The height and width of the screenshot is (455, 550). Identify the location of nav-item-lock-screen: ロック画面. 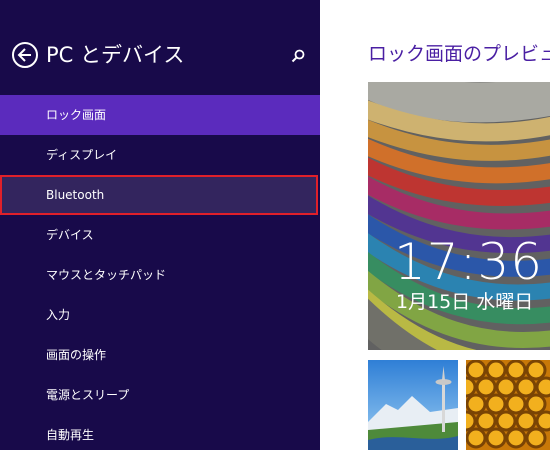
(160, 115).